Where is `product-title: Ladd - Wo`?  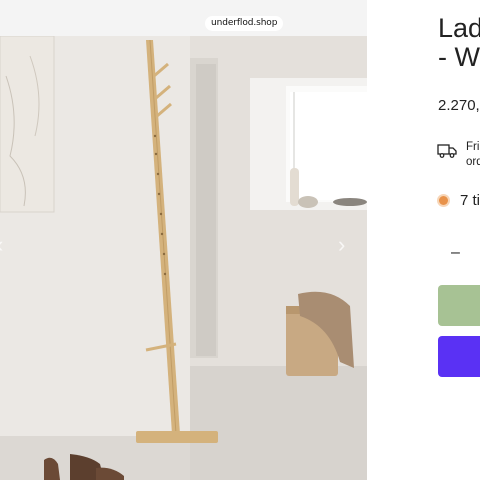 product-title: Ladd - Wo is located at coordinates (459, 43).